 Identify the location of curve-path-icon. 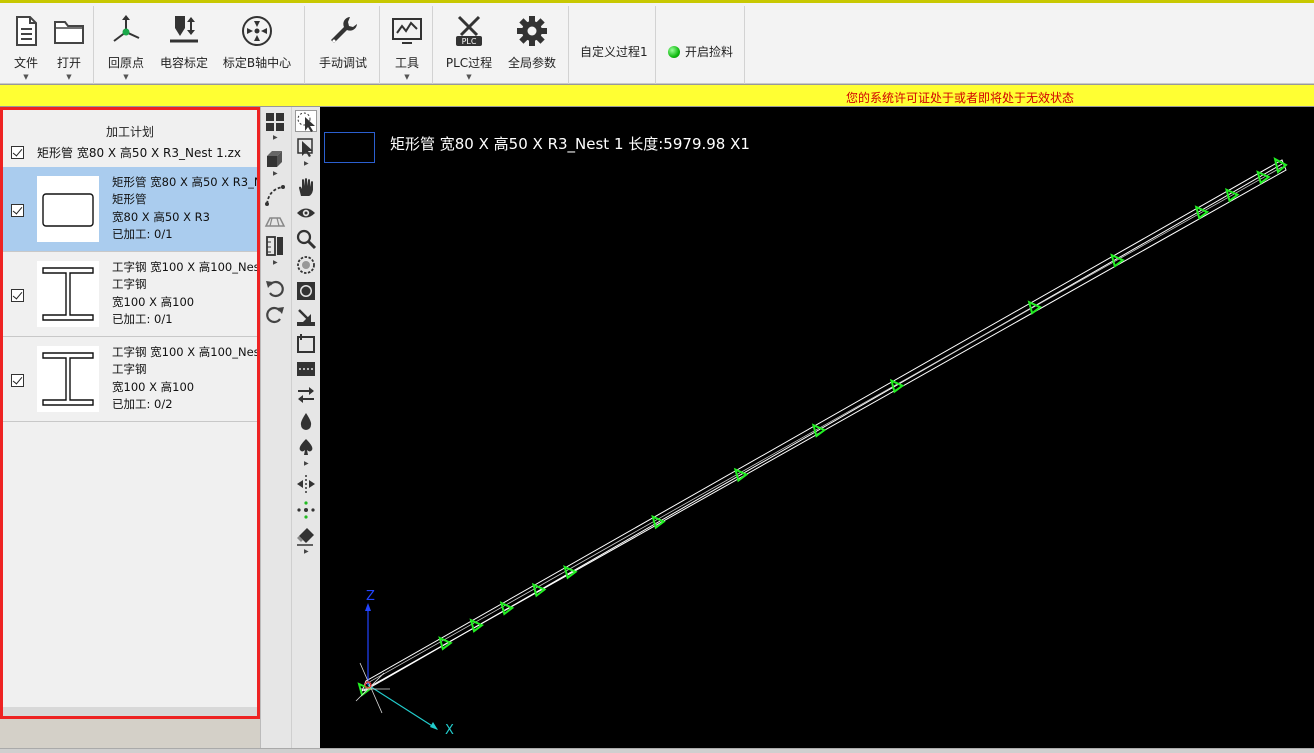
(275, 195).